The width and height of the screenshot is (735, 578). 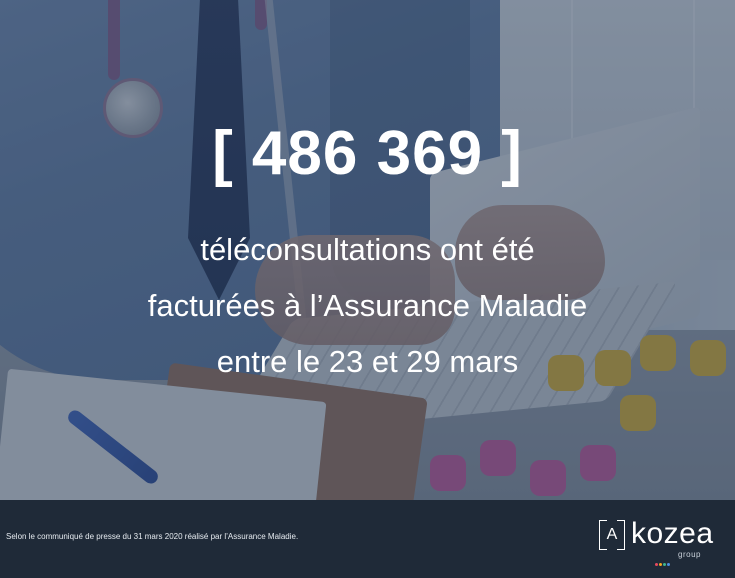 I want to click on kozea-logo: A kozea group, so click(x=658, y=541).